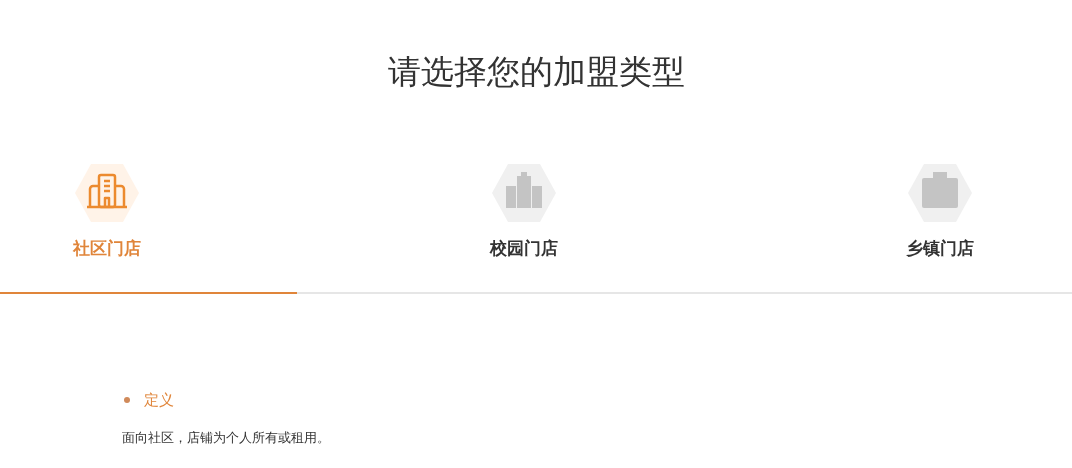 Image resolution: width=1072 pixels, height=468 pixels. What do you see at coordinates (226, 437) in the screenshot?
I see `definition-text: 面向社区，店铺为个人所有或租用。` at bounding box center [226, 437].